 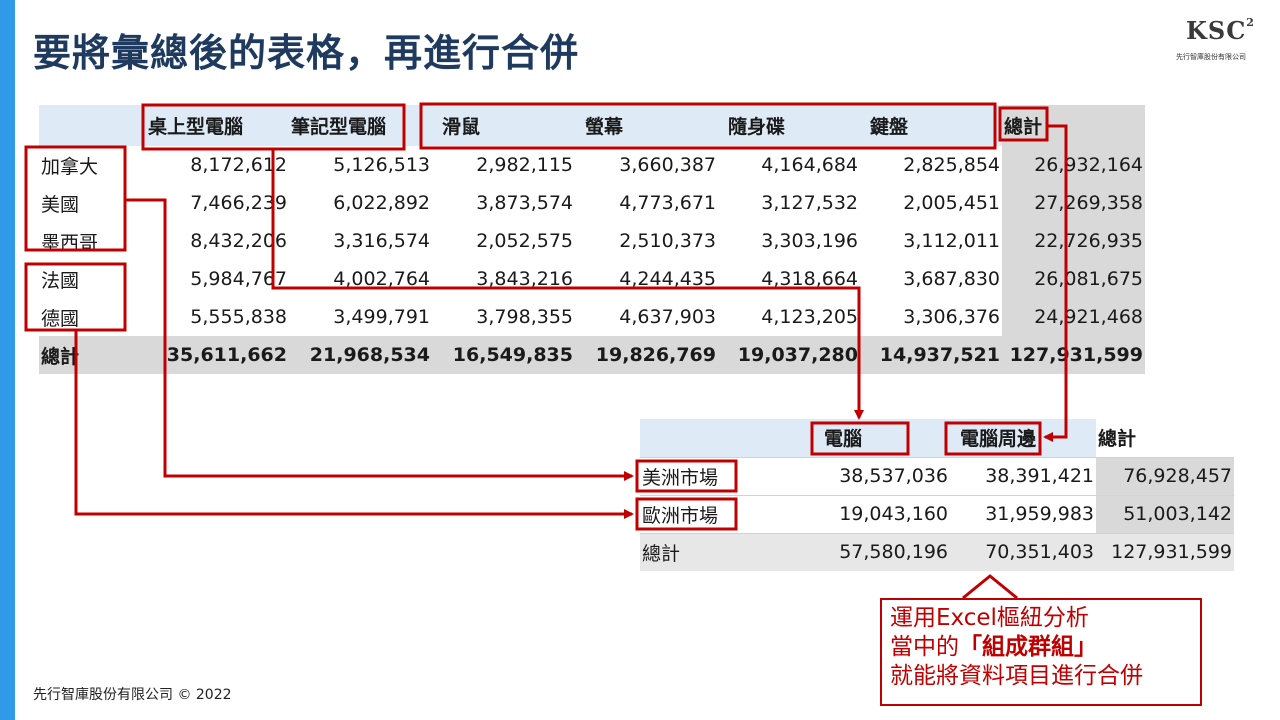 I want to click on table-cell: 2,052,575, so click(x=524, y=241).